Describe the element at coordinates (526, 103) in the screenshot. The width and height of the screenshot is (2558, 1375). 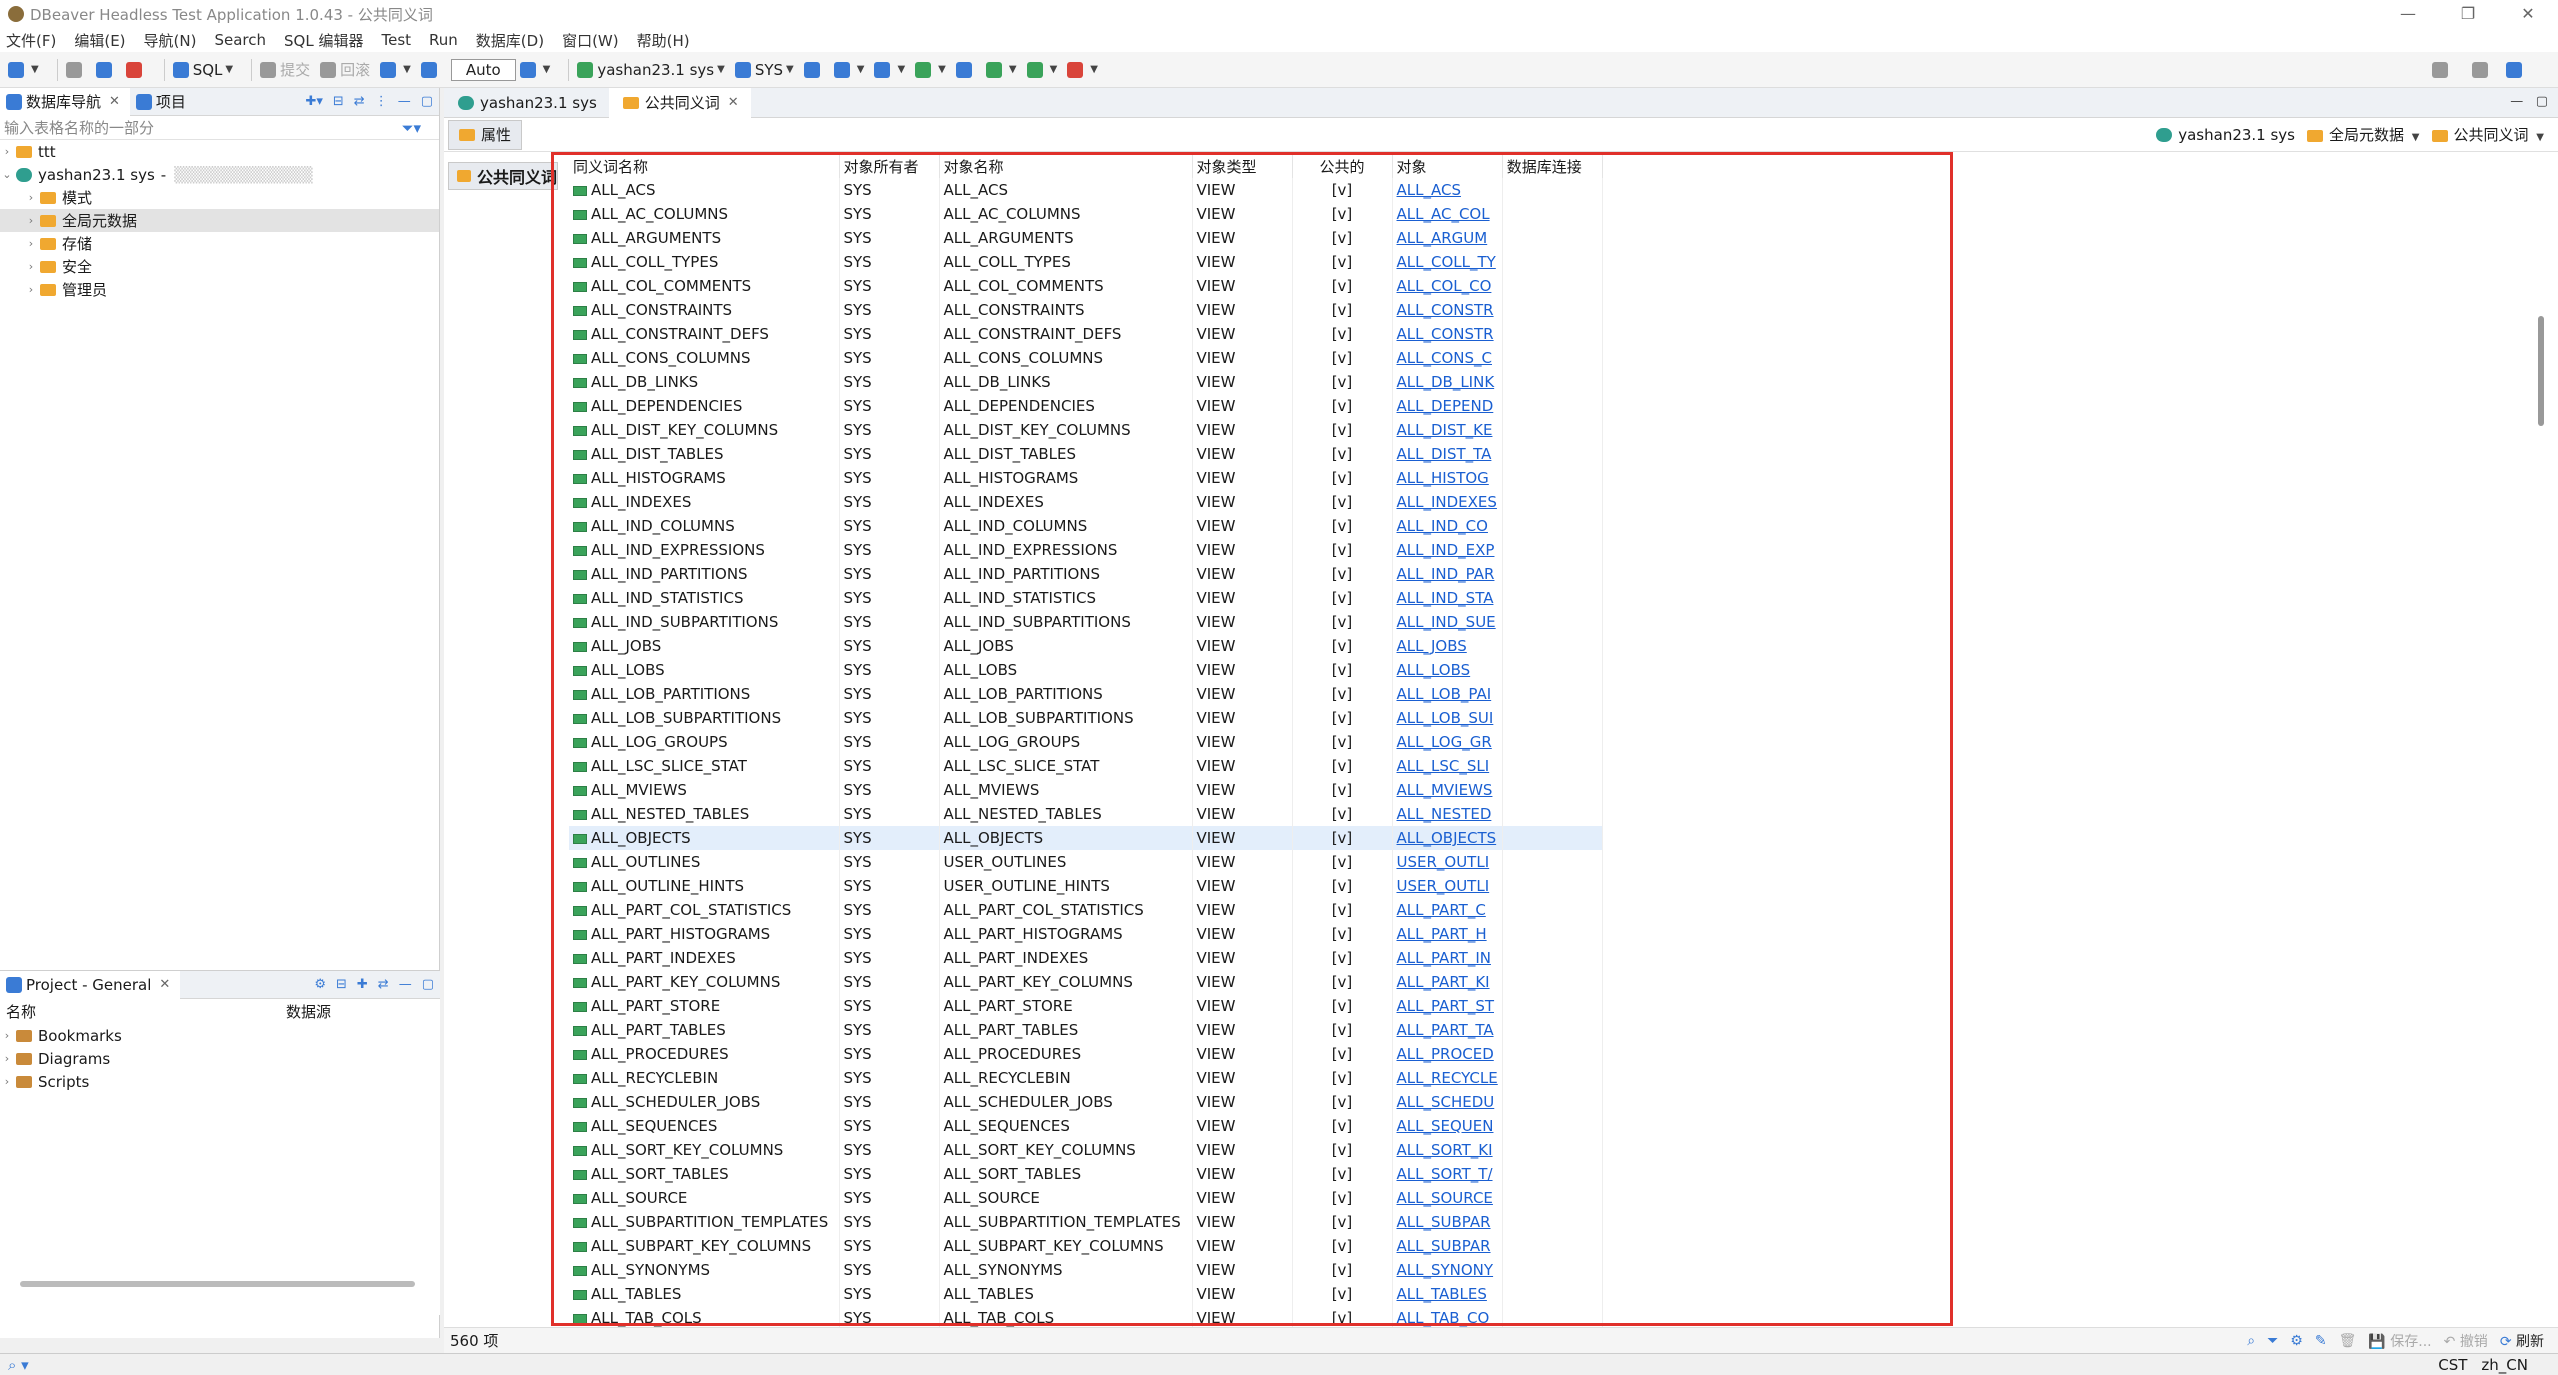
I see `tab-connection-editor: yashan23.1 sys` at that location.